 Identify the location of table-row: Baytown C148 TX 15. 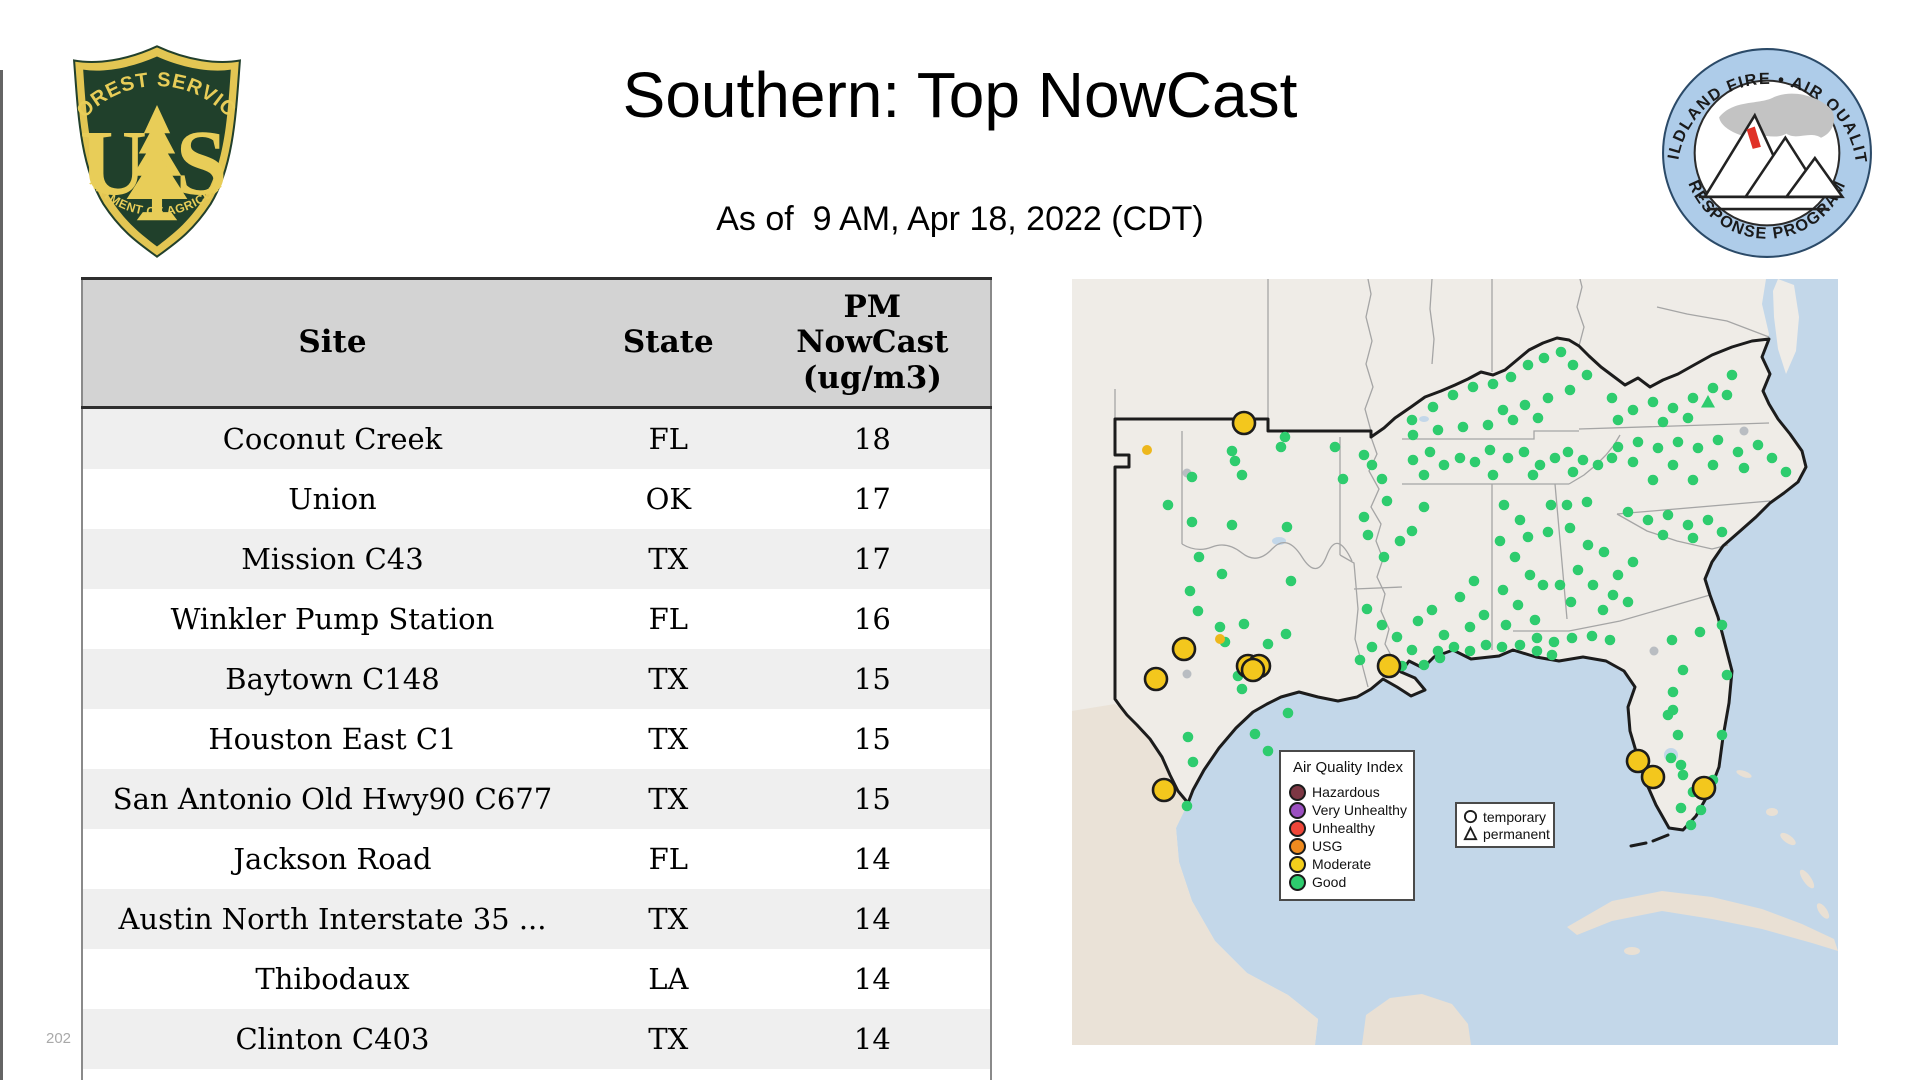
(536, 679).